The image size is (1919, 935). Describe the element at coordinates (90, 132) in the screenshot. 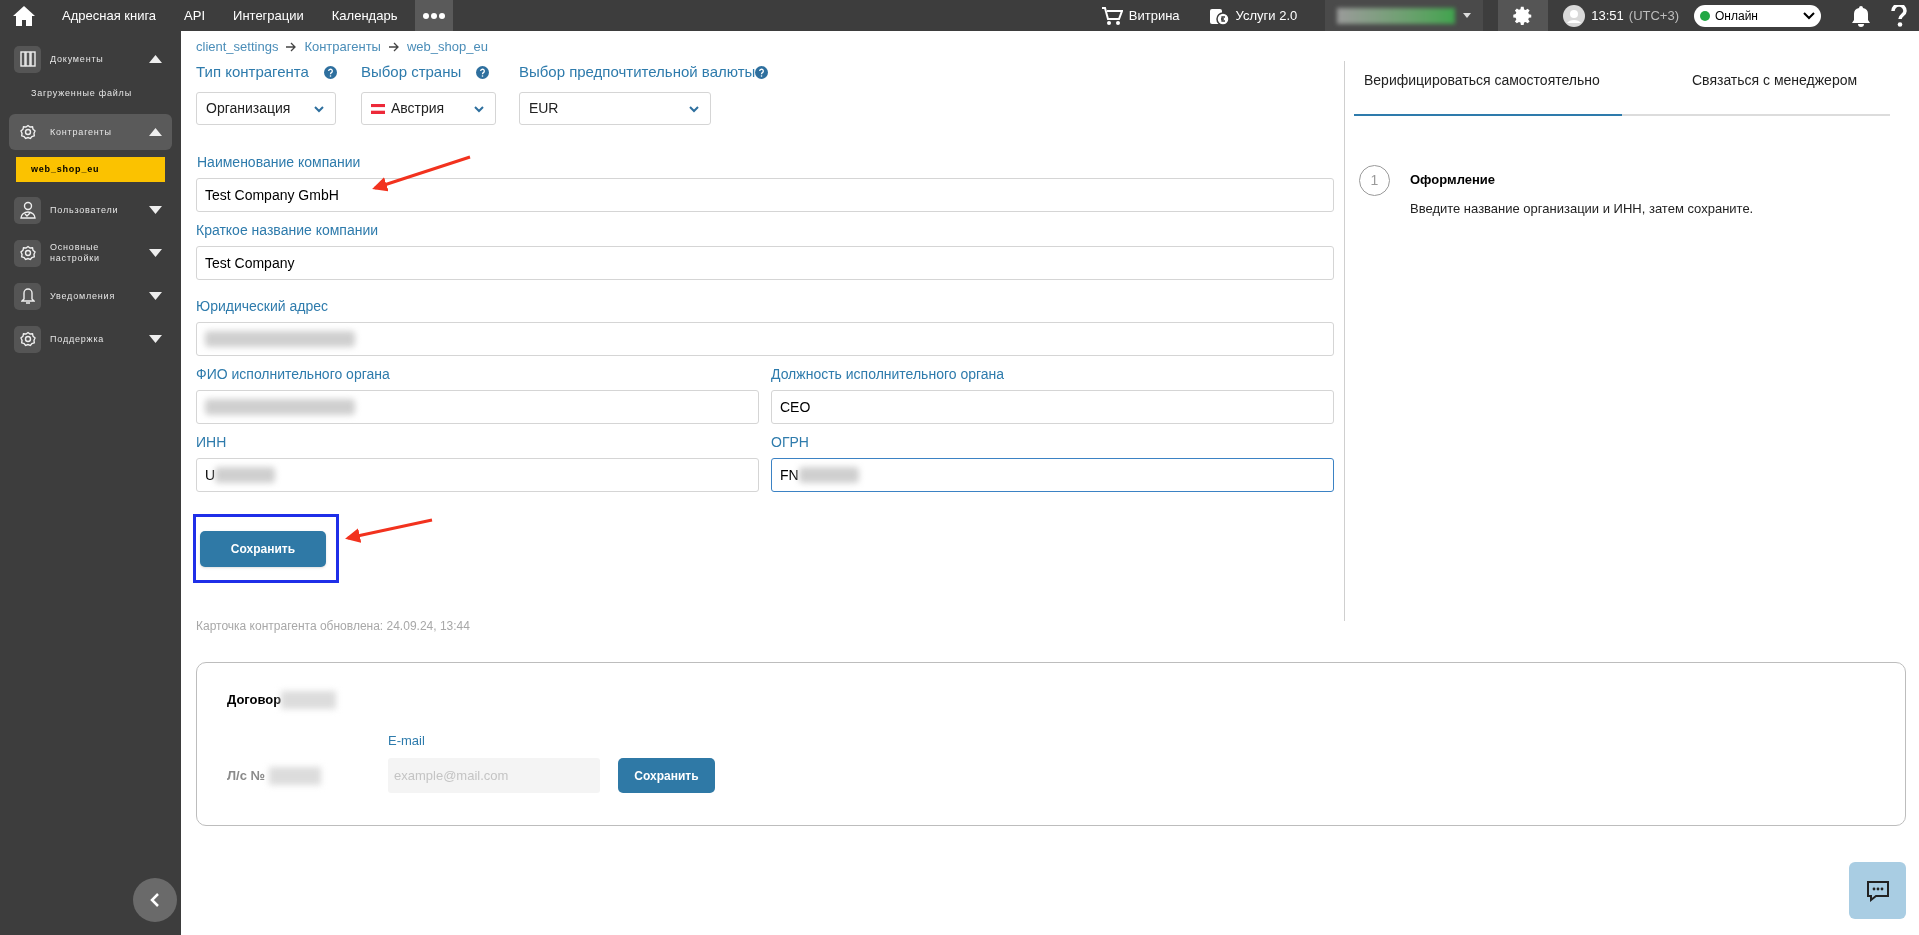

I see `sidebar-item: Контрагенты` at that location.